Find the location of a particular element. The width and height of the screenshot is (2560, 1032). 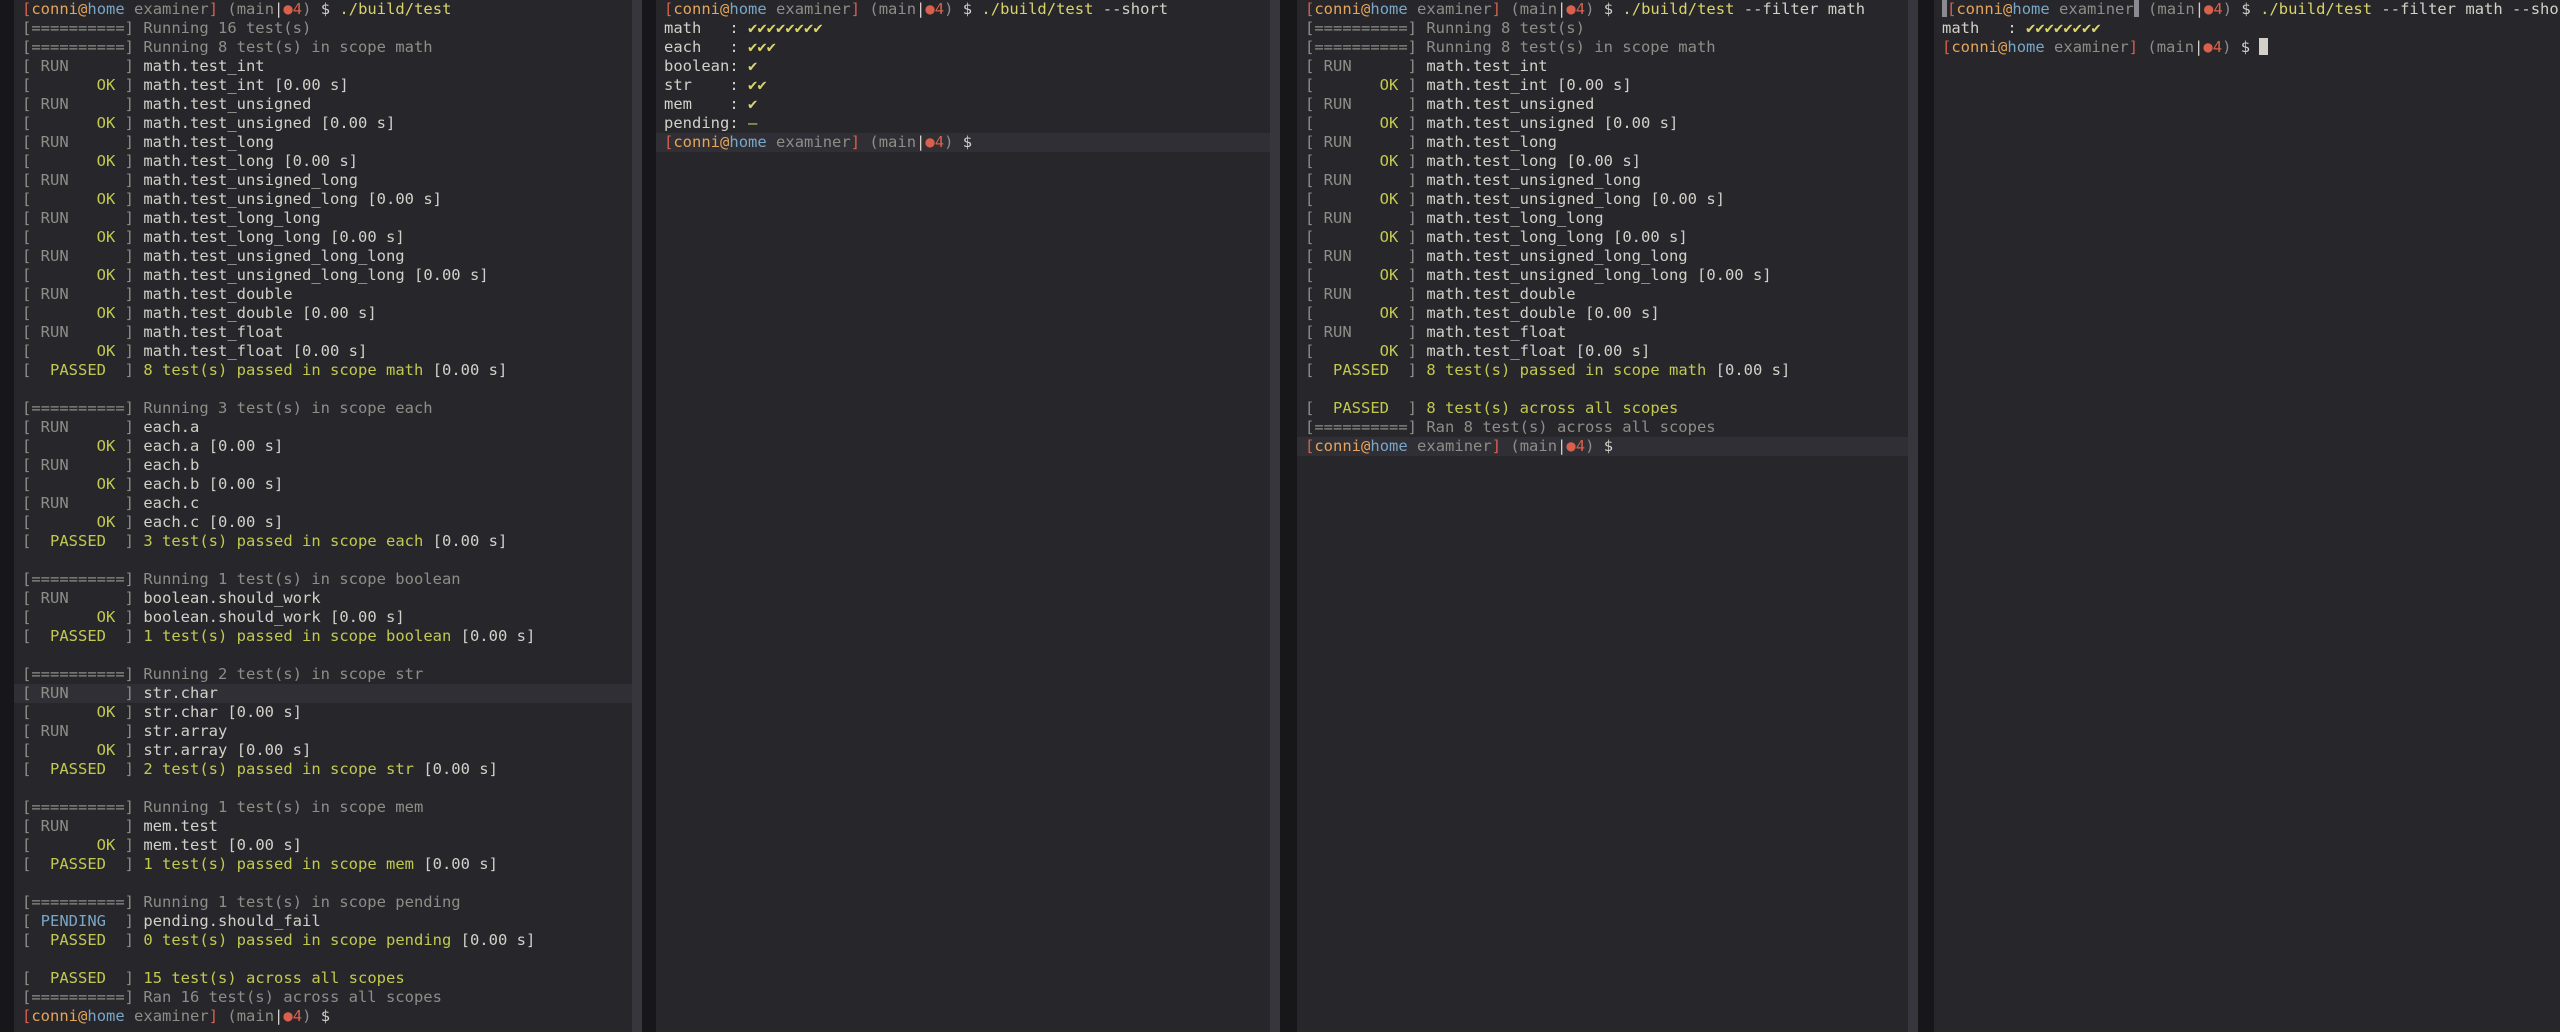

prompt-host: home is located at coordinates (748, 142).